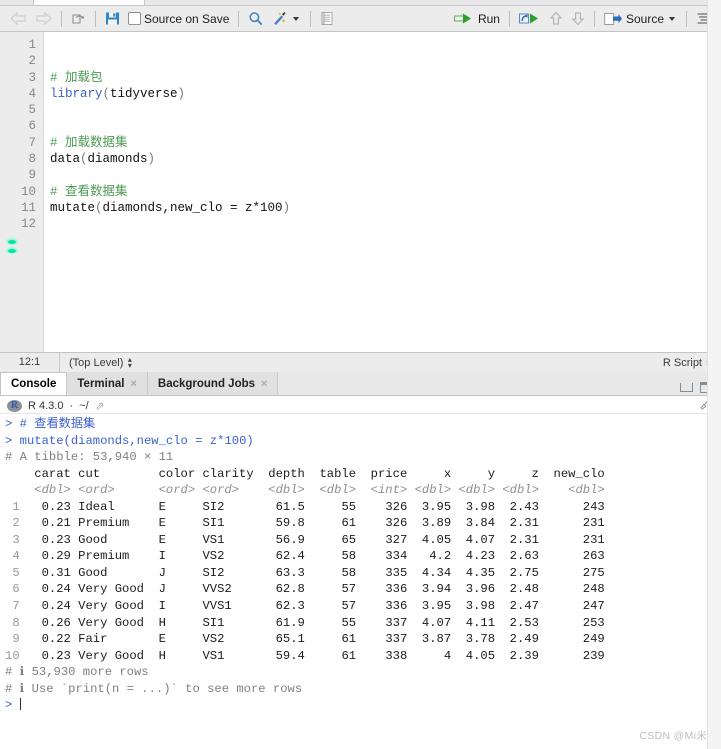 The height and width of the screenshot is (749, 721). I want to click on source-on-save-checkbox: Source on Save, so click(178, 19).